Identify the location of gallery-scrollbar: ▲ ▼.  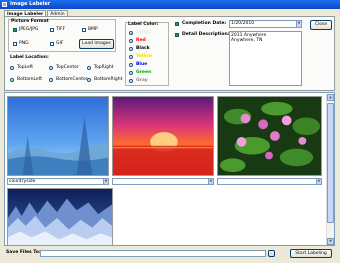
(330, 169).